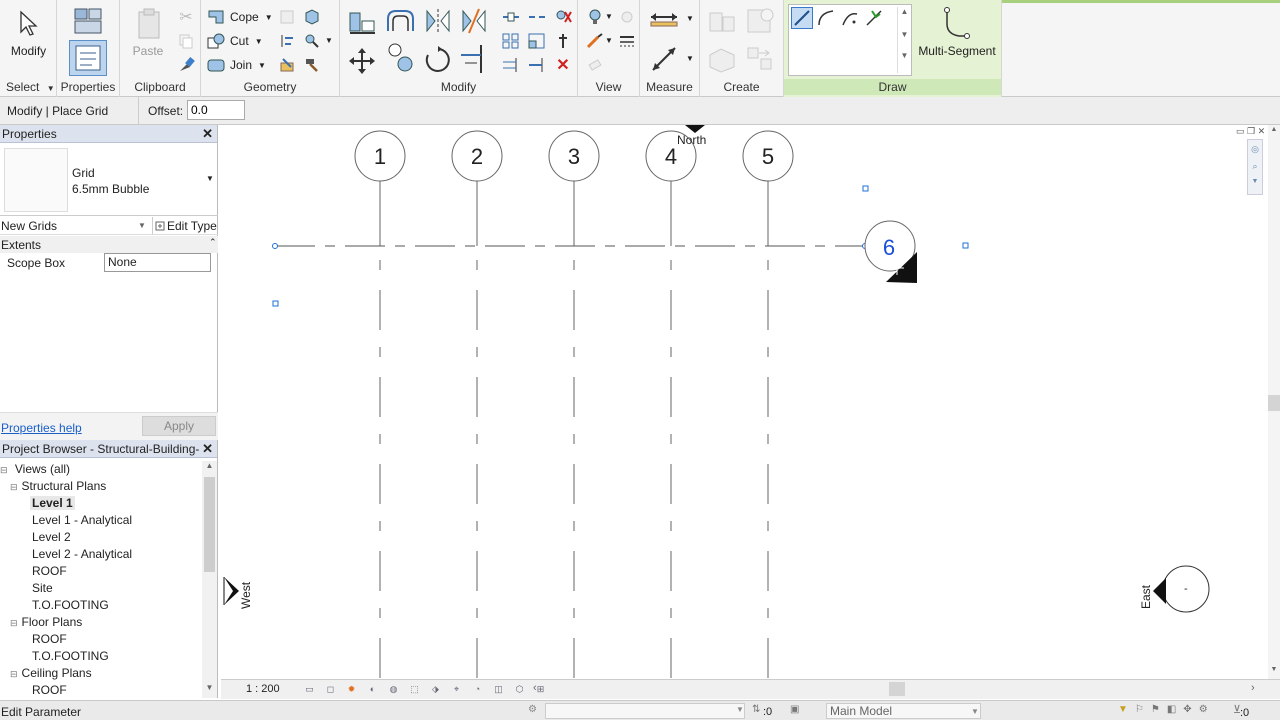  What do you see at coordinates (1203, 709) in the screenshot?
I see `background-process-icon: ⚙` at bounding box center [1203, 709].